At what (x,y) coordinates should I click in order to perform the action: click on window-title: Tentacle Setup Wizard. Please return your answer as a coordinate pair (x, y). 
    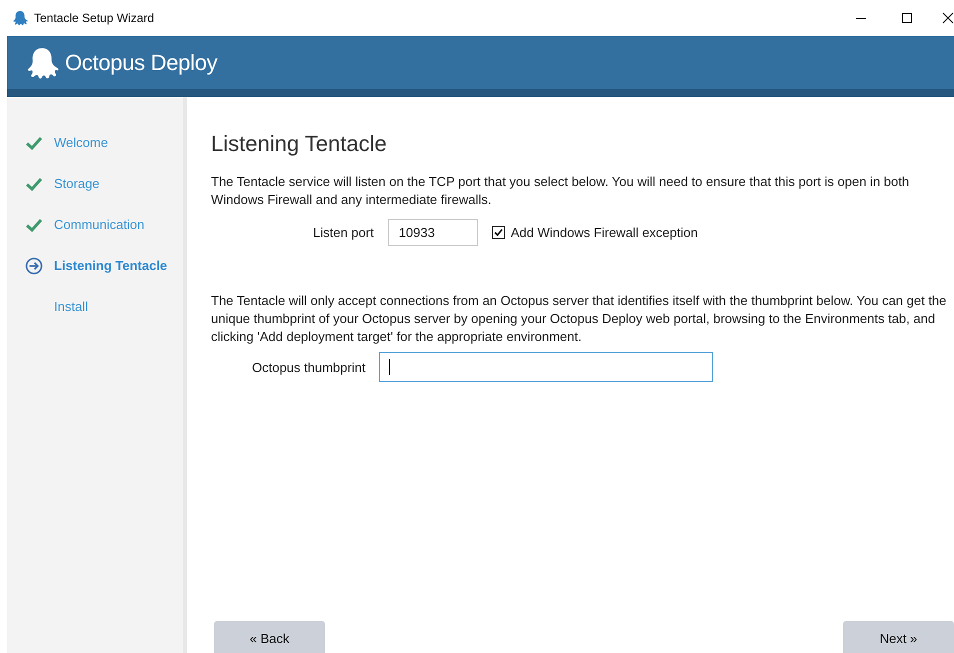
    Looking at the image, I should click on (95, 18).